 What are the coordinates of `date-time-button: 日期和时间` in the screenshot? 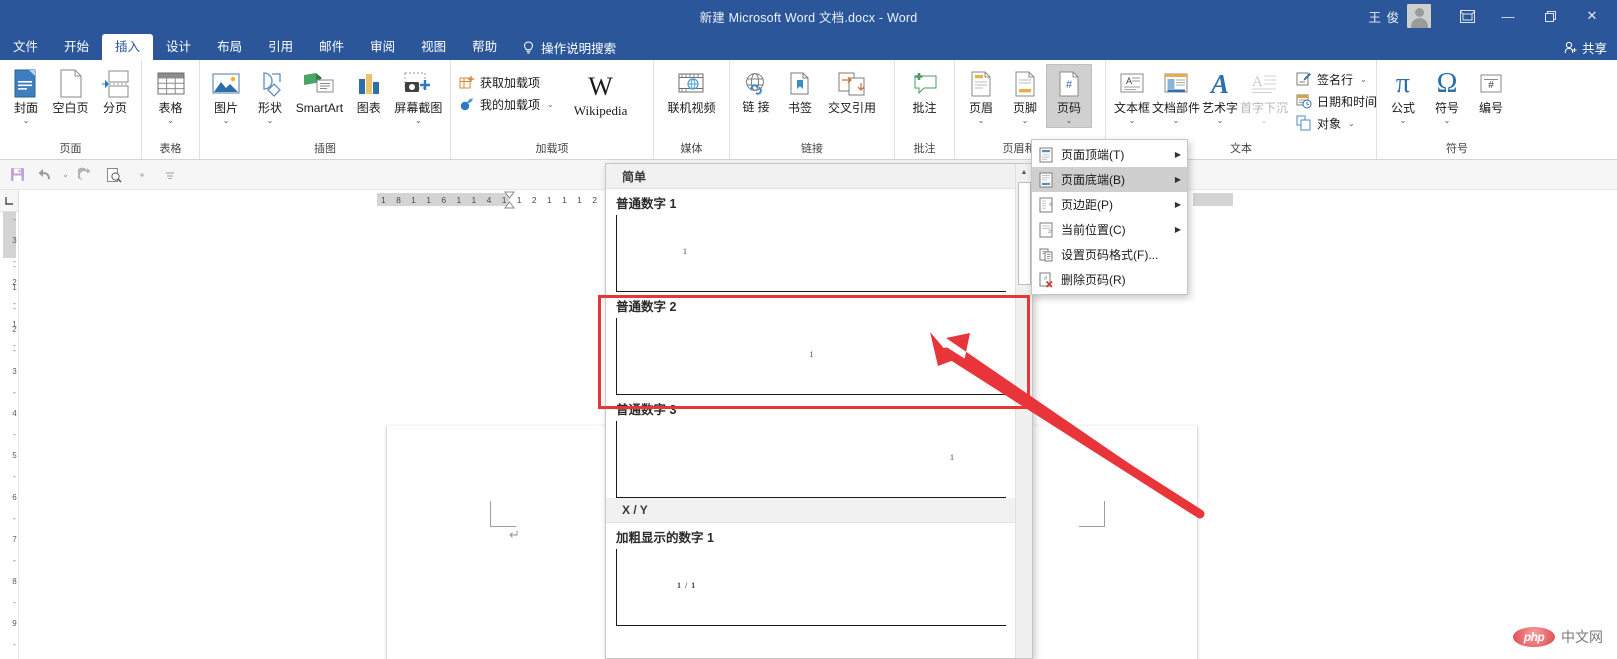 It's located at (1336, 101).